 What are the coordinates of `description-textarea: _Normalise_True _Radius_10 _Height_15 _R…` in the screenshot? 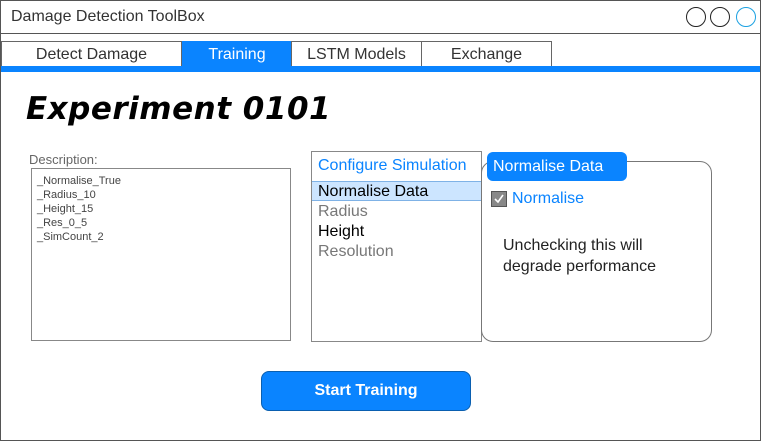 It's located at (161, 254).